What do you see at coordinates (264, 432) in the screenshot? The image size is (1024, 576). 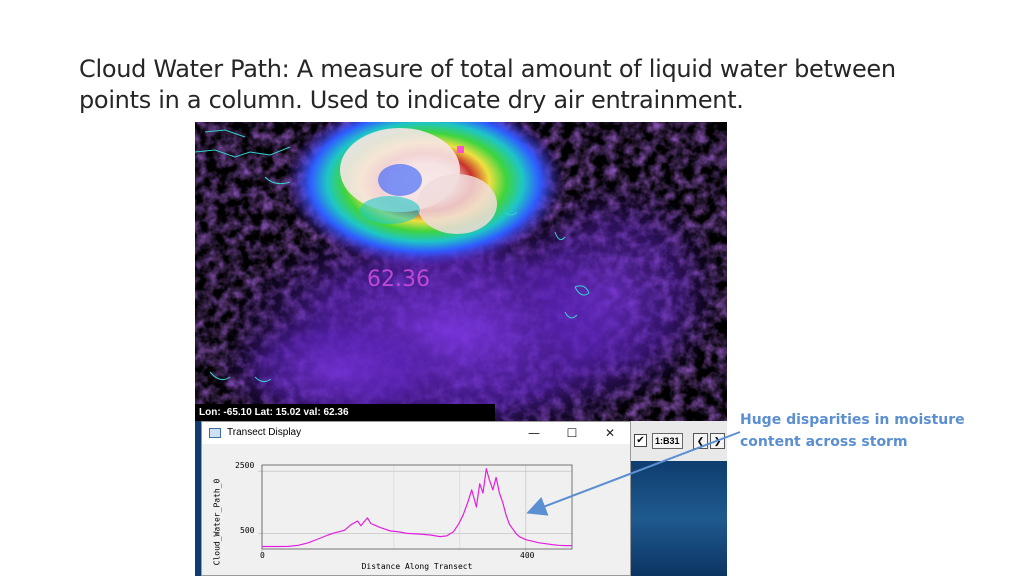 I see `window-title: Transect Display` at bounding box center [264, 432].